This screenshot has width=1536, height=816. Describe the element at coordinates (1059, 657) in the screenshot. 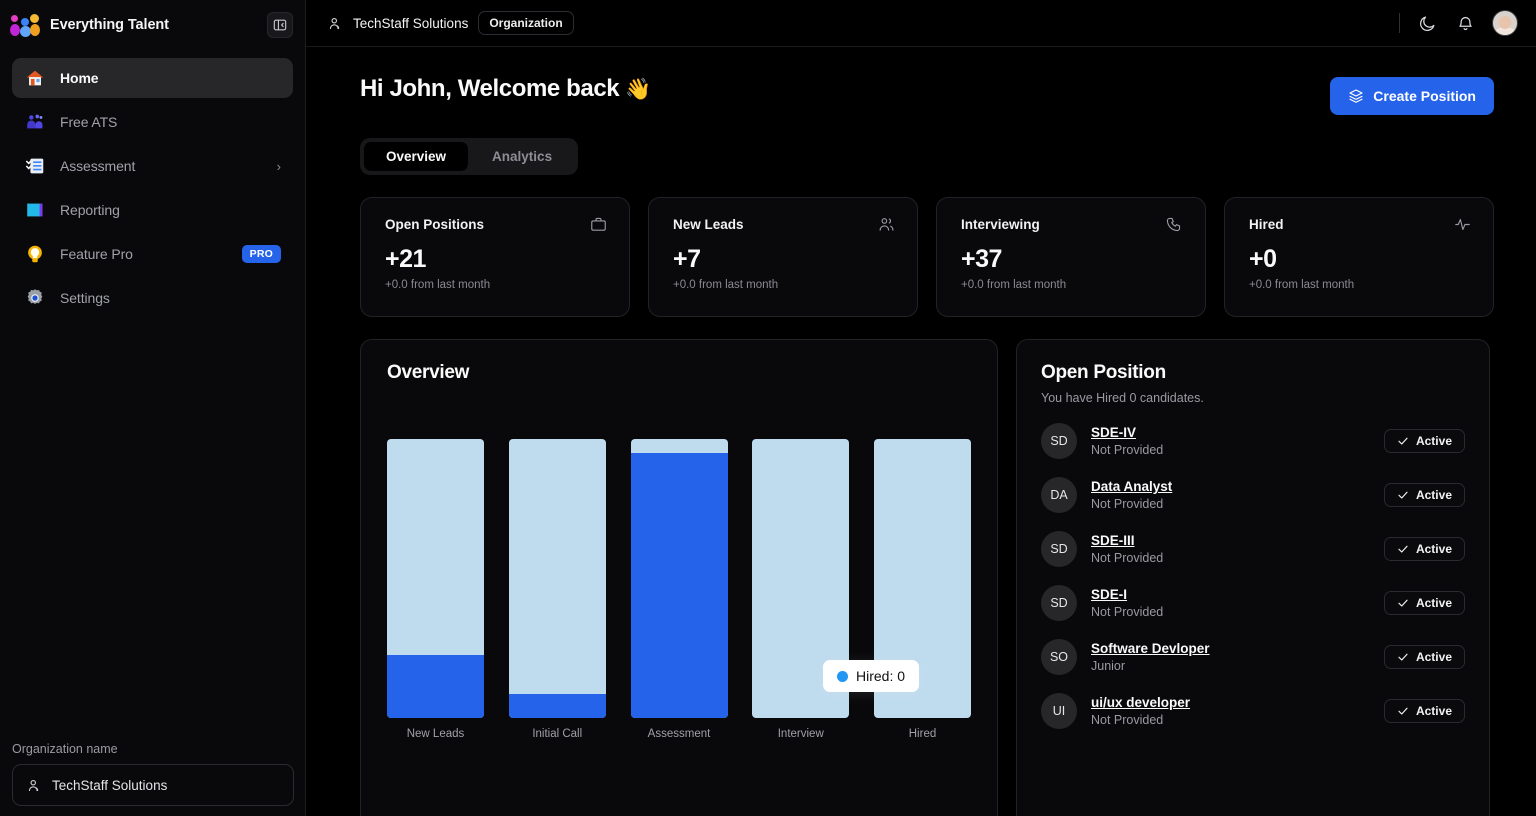

I see `avatar: SO` at that location.